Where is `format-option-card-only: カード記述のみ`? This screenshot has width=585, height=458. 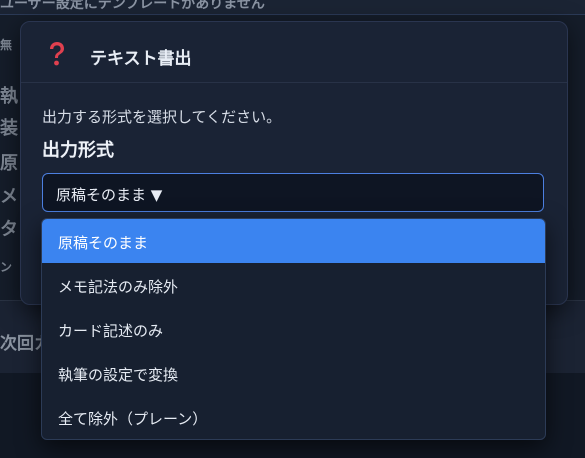 format-option-card-only: カード記述のみ is located at coordinates (293, 329).